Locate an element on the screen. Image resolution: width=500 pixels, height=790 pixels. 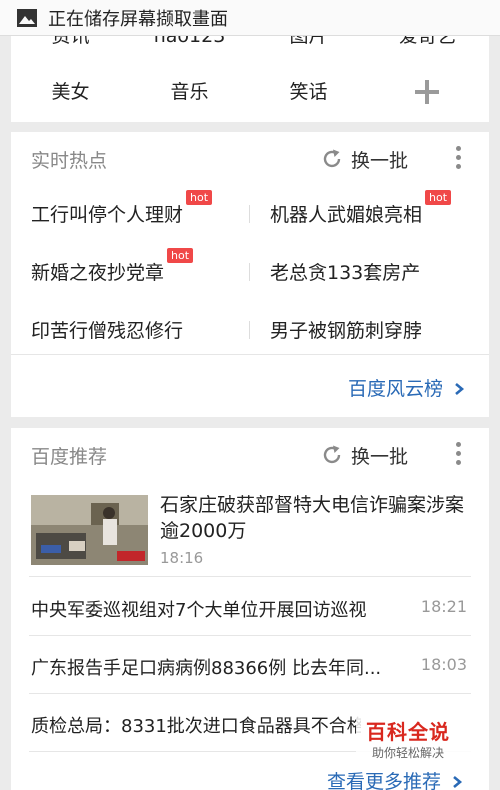
nav-item-jokes: 笑话 is located at coordinates (308, 92).